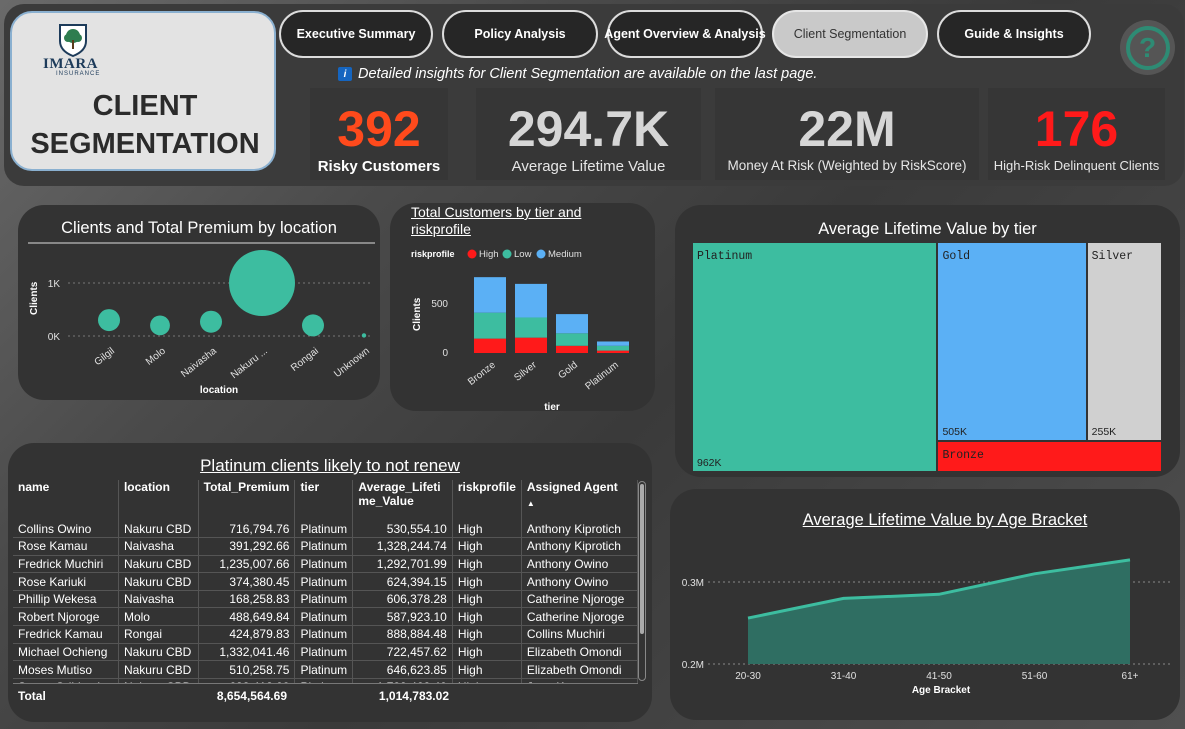 The height and width of the screenshot is (729, 1185). Describe the element at coordinates (158, 500) in the screenshot. I see `col-header-location: location` at that location.